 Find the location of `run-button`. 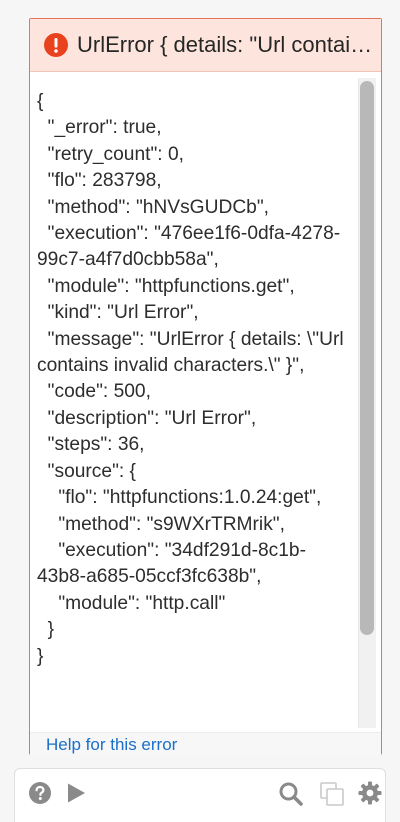

run-button is located at coordinates (76, 795).